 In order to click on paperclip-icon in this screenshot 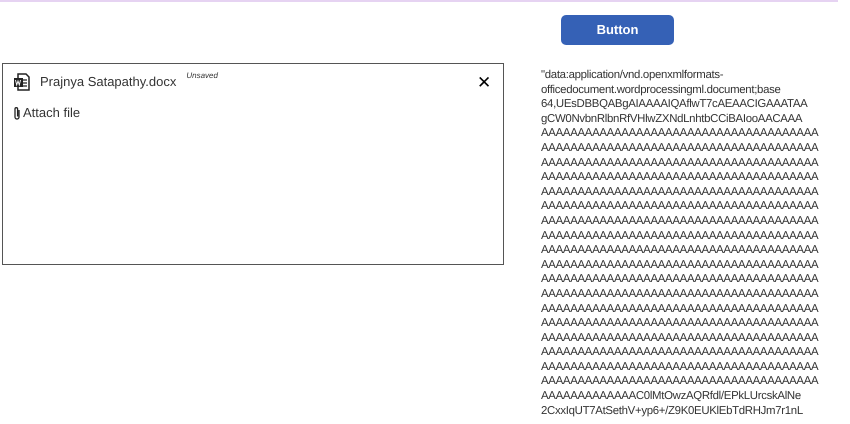, I will do `click(17, 113)`.